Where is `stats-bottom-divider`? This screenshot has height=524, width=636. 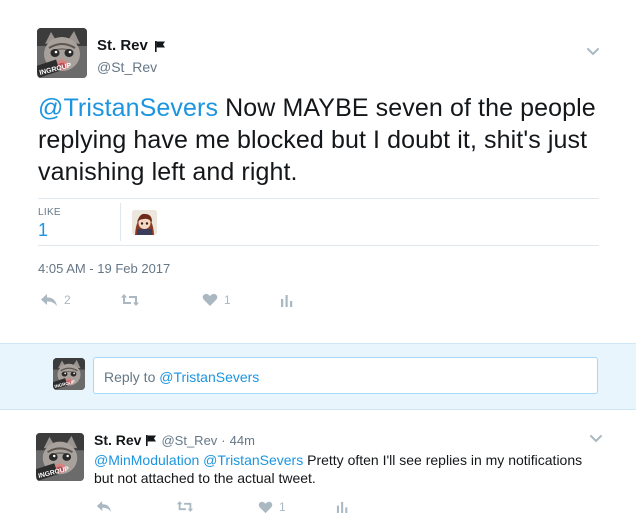 stats-bottom-divider is located at coordinates (318, 245).